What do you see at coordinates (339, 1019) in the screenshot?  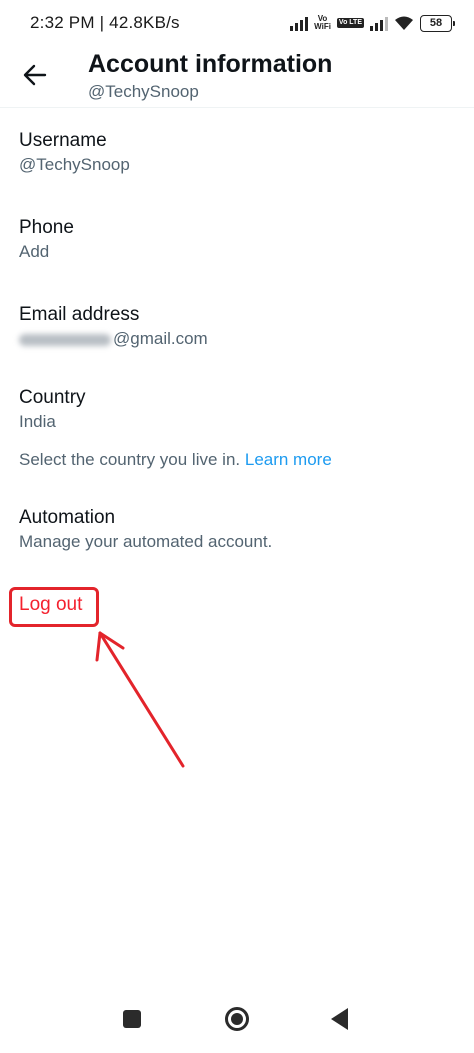 I see `triangle-back-icon` at bounding box center [339, 1019].